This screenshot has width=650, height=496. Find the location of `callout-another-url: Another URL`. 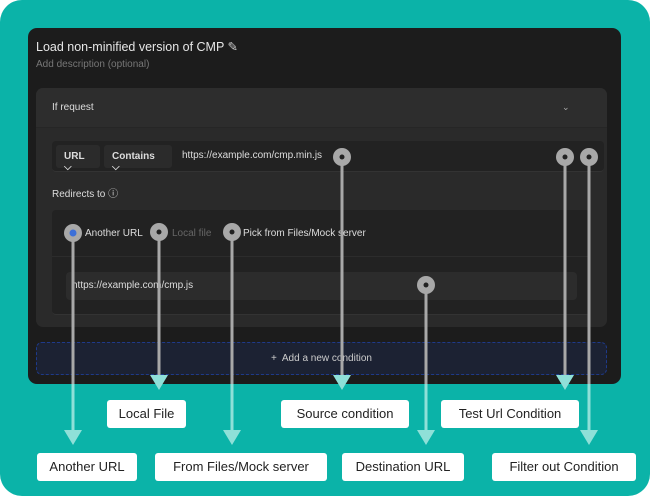

callout-another-url: Another URL is located at coordinates (87, 467).